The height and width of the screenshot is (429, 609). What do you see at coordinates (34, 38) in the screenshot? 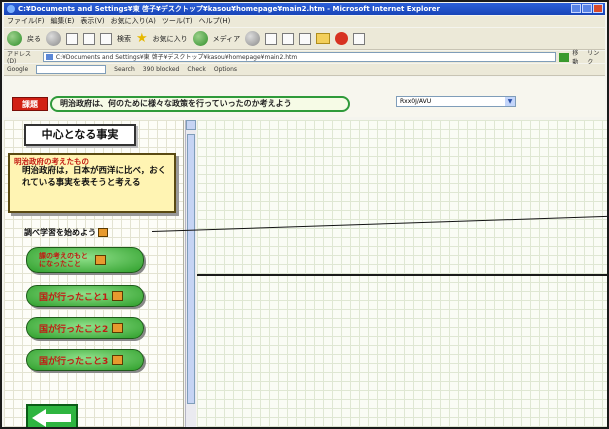
I see `back-label: 戻る` at bounding box center [34, 38].